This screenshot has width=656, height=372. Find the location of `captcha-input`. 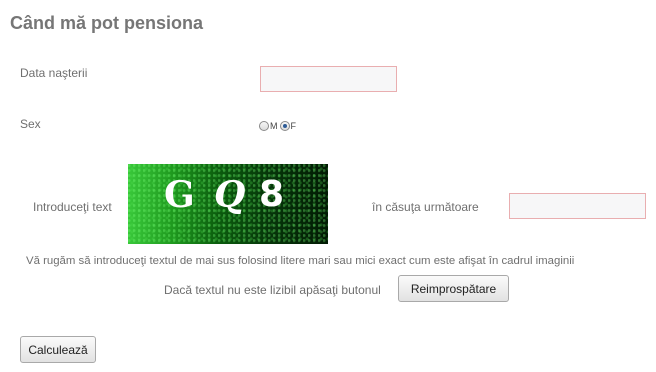

captcha-input is located at coordinates (577, 206).